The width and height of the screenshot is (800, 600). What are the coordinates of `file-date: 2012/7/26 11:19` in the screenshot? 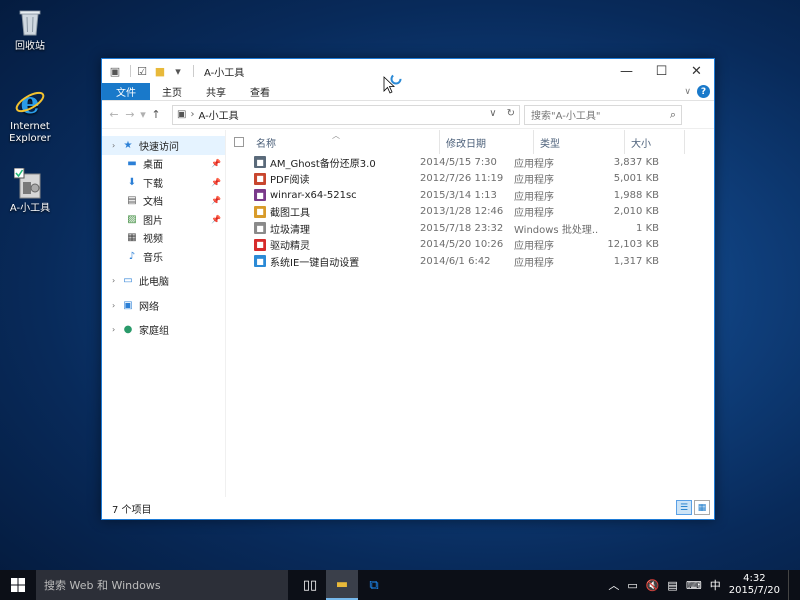 It's located at (462, 179).